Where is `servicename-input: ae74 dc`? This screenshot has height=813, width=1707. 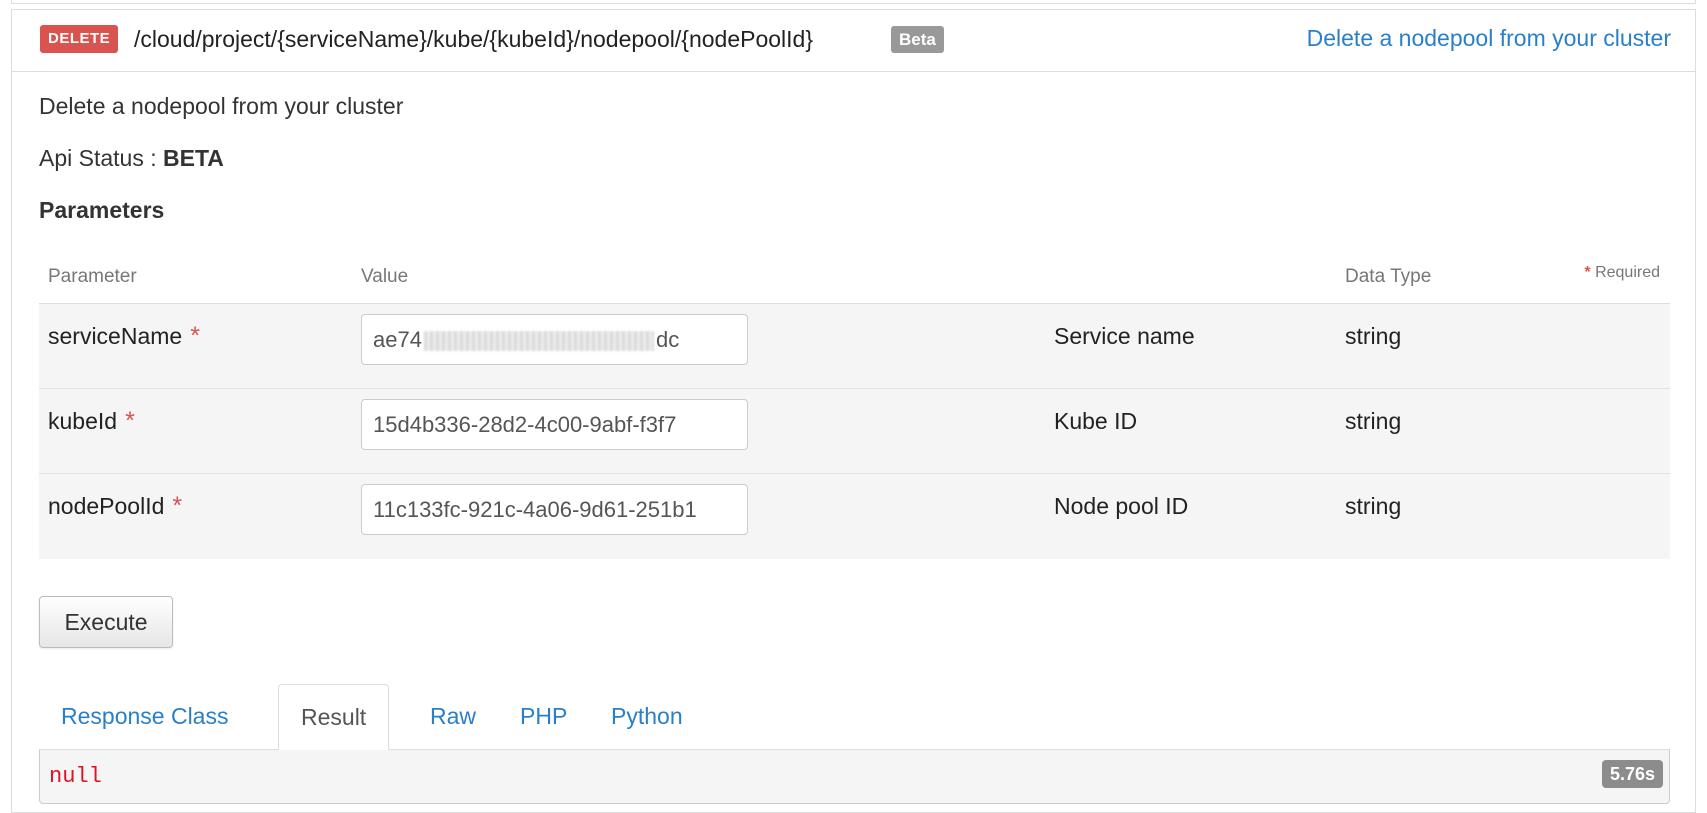
servicename-input: ae74 dc is located at coordinates (554, 339).